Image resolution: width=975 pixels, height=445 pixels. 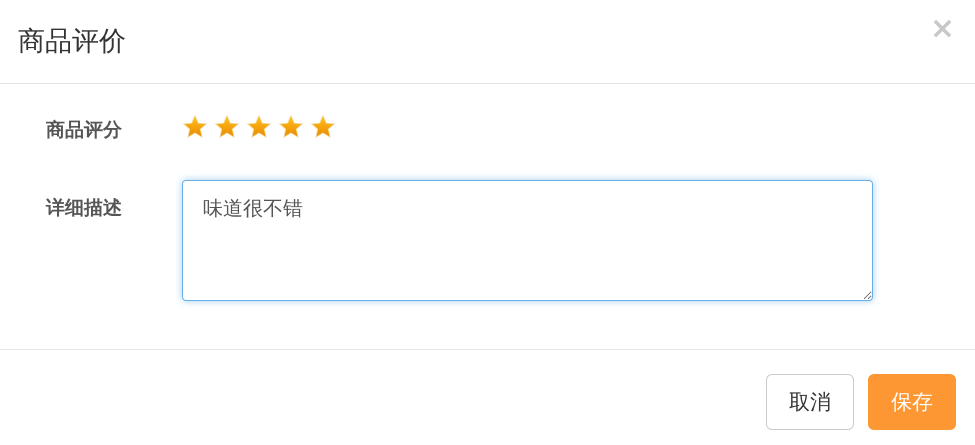 What do you see at coordinates (810, 402) in the screenshot?
I see `cancel-button: 取消` at bounding box center [810, 402].